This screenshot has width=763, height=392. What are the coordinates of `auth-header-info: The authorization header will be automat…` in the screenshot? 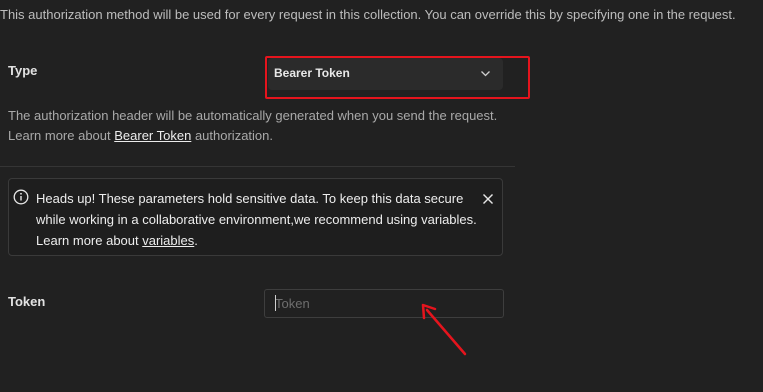 It's located at (258, 126).